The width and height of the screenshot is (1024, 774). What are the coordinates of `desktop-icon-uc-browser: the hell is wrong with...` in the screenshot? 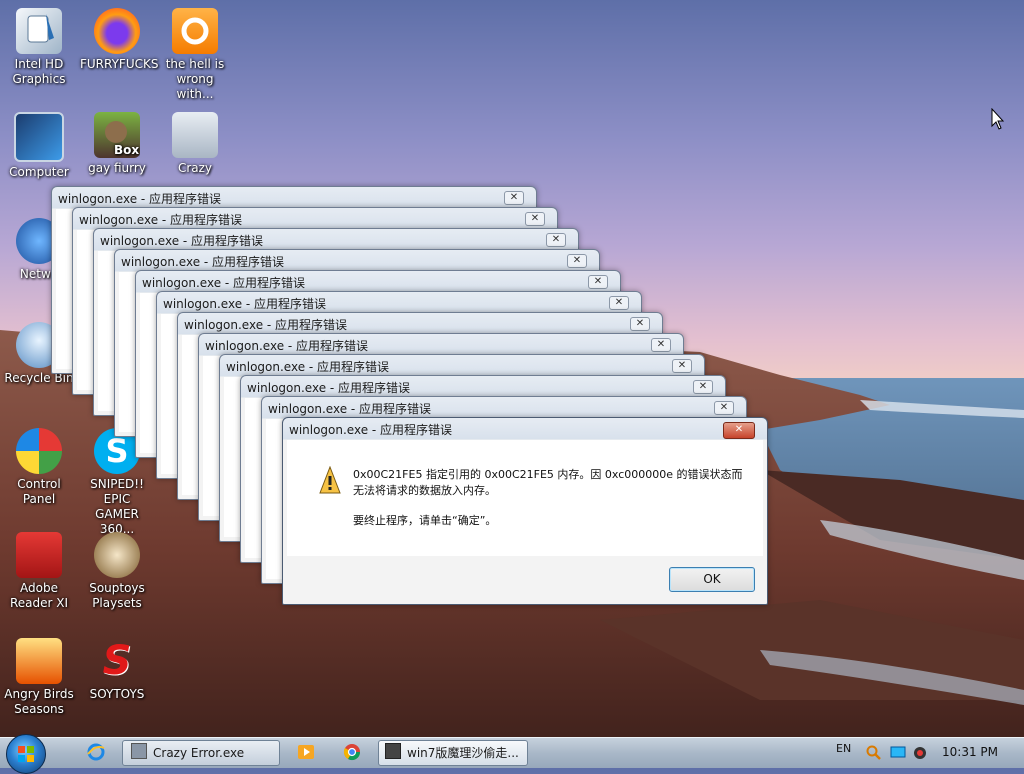 It's located at (195, 55).